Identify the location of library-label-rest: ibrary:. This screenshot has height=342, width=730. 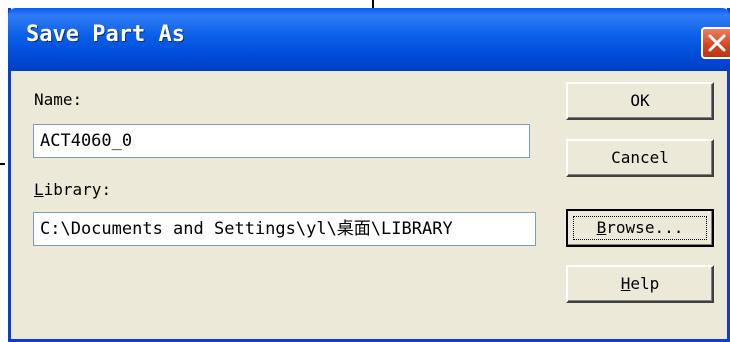
(77, 189).